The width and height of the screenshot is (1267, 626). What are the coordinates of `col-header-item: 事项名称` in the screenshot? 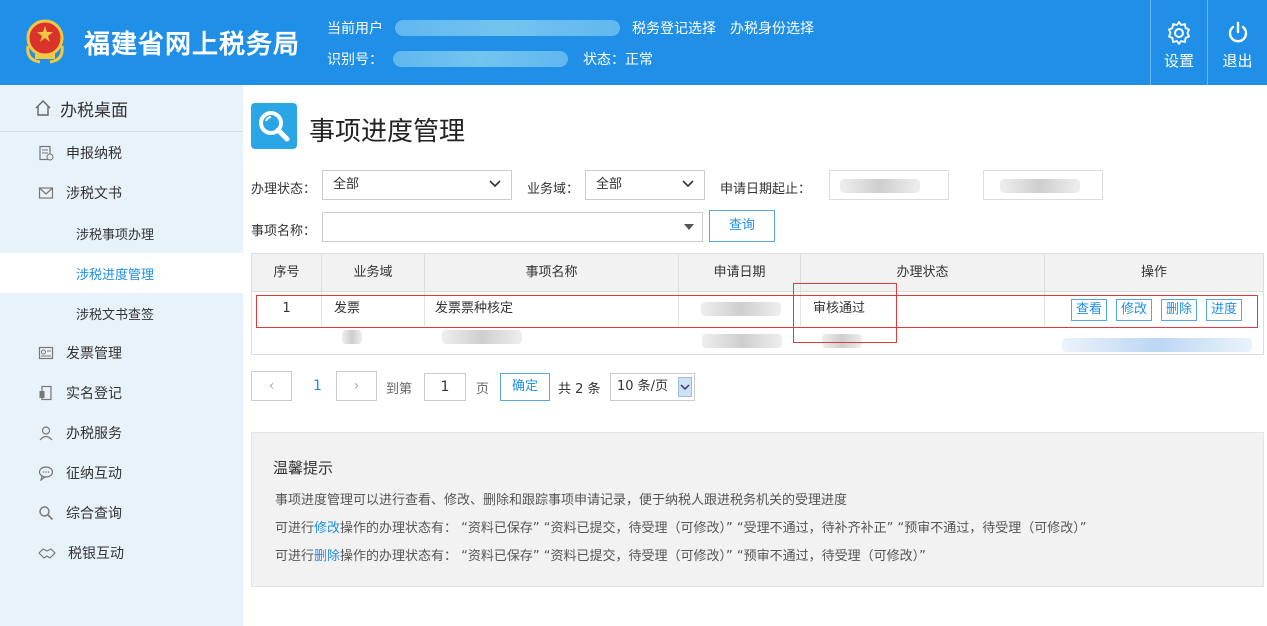 It's located at (552, 273).